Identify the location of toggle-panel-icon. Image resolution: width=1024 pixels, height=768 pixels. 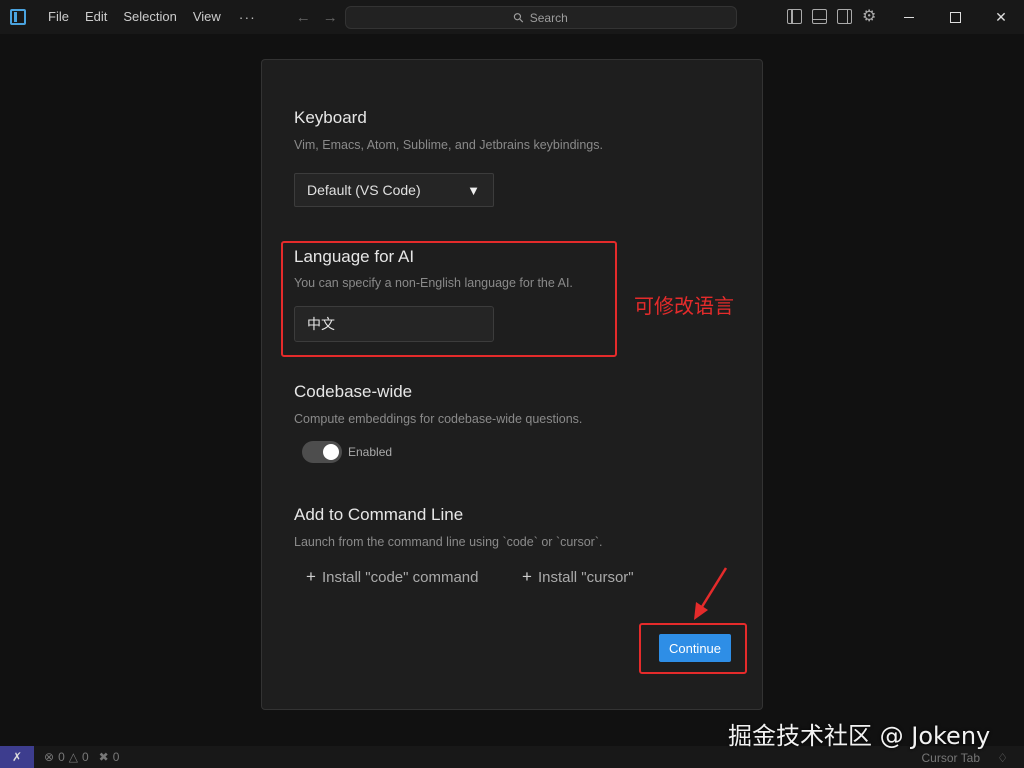
(819, 16).